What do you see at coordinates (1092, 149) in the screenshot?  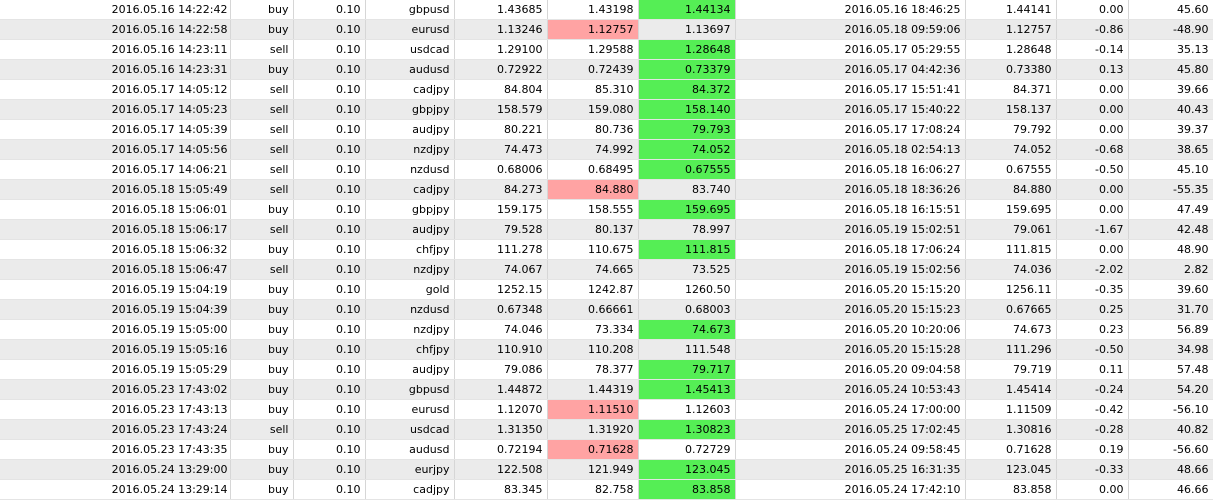 I see `swap-cell: -0.68` at bounding box center [1092, 149].